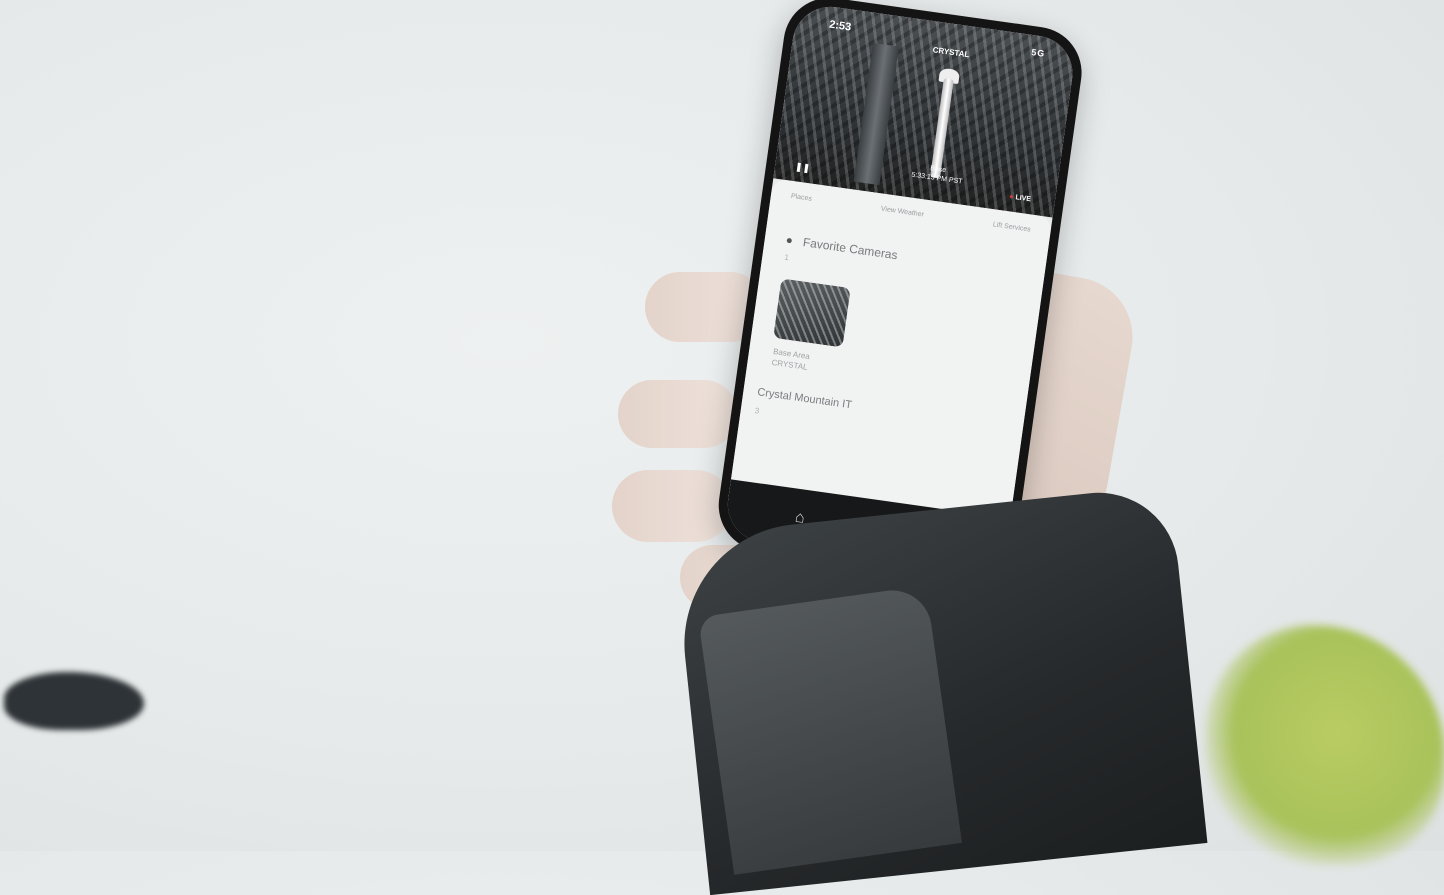 The height and width of the screenshot is (895, 1444). Describe the element at coordinates (1011, 229) in the screenshot. I see `tab-lift-services: Lift Services` at that location.